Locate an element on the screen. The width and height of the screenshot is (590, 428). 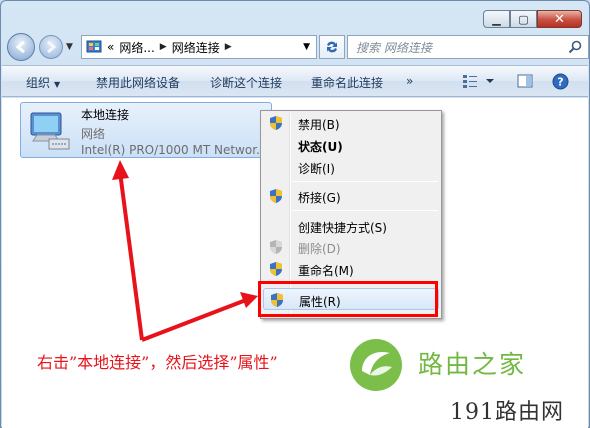
recent-pages-dropdown: ▼ is located at coordinates (69, 47).